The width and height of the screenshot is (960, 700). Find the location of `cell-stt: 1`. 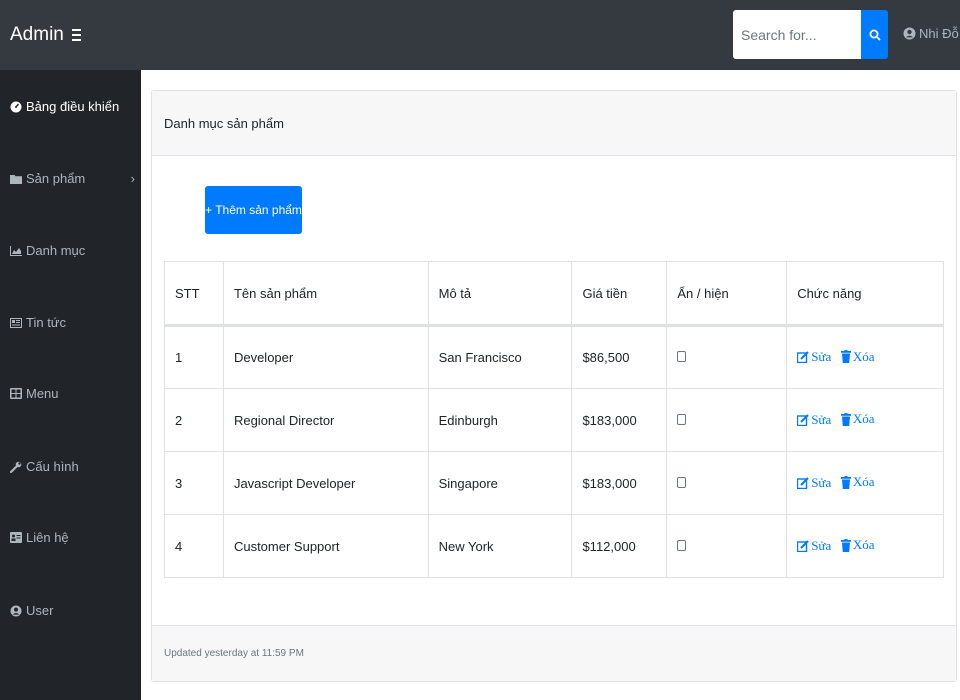

cell-stt: 1 is located at coordinates (194, 357).